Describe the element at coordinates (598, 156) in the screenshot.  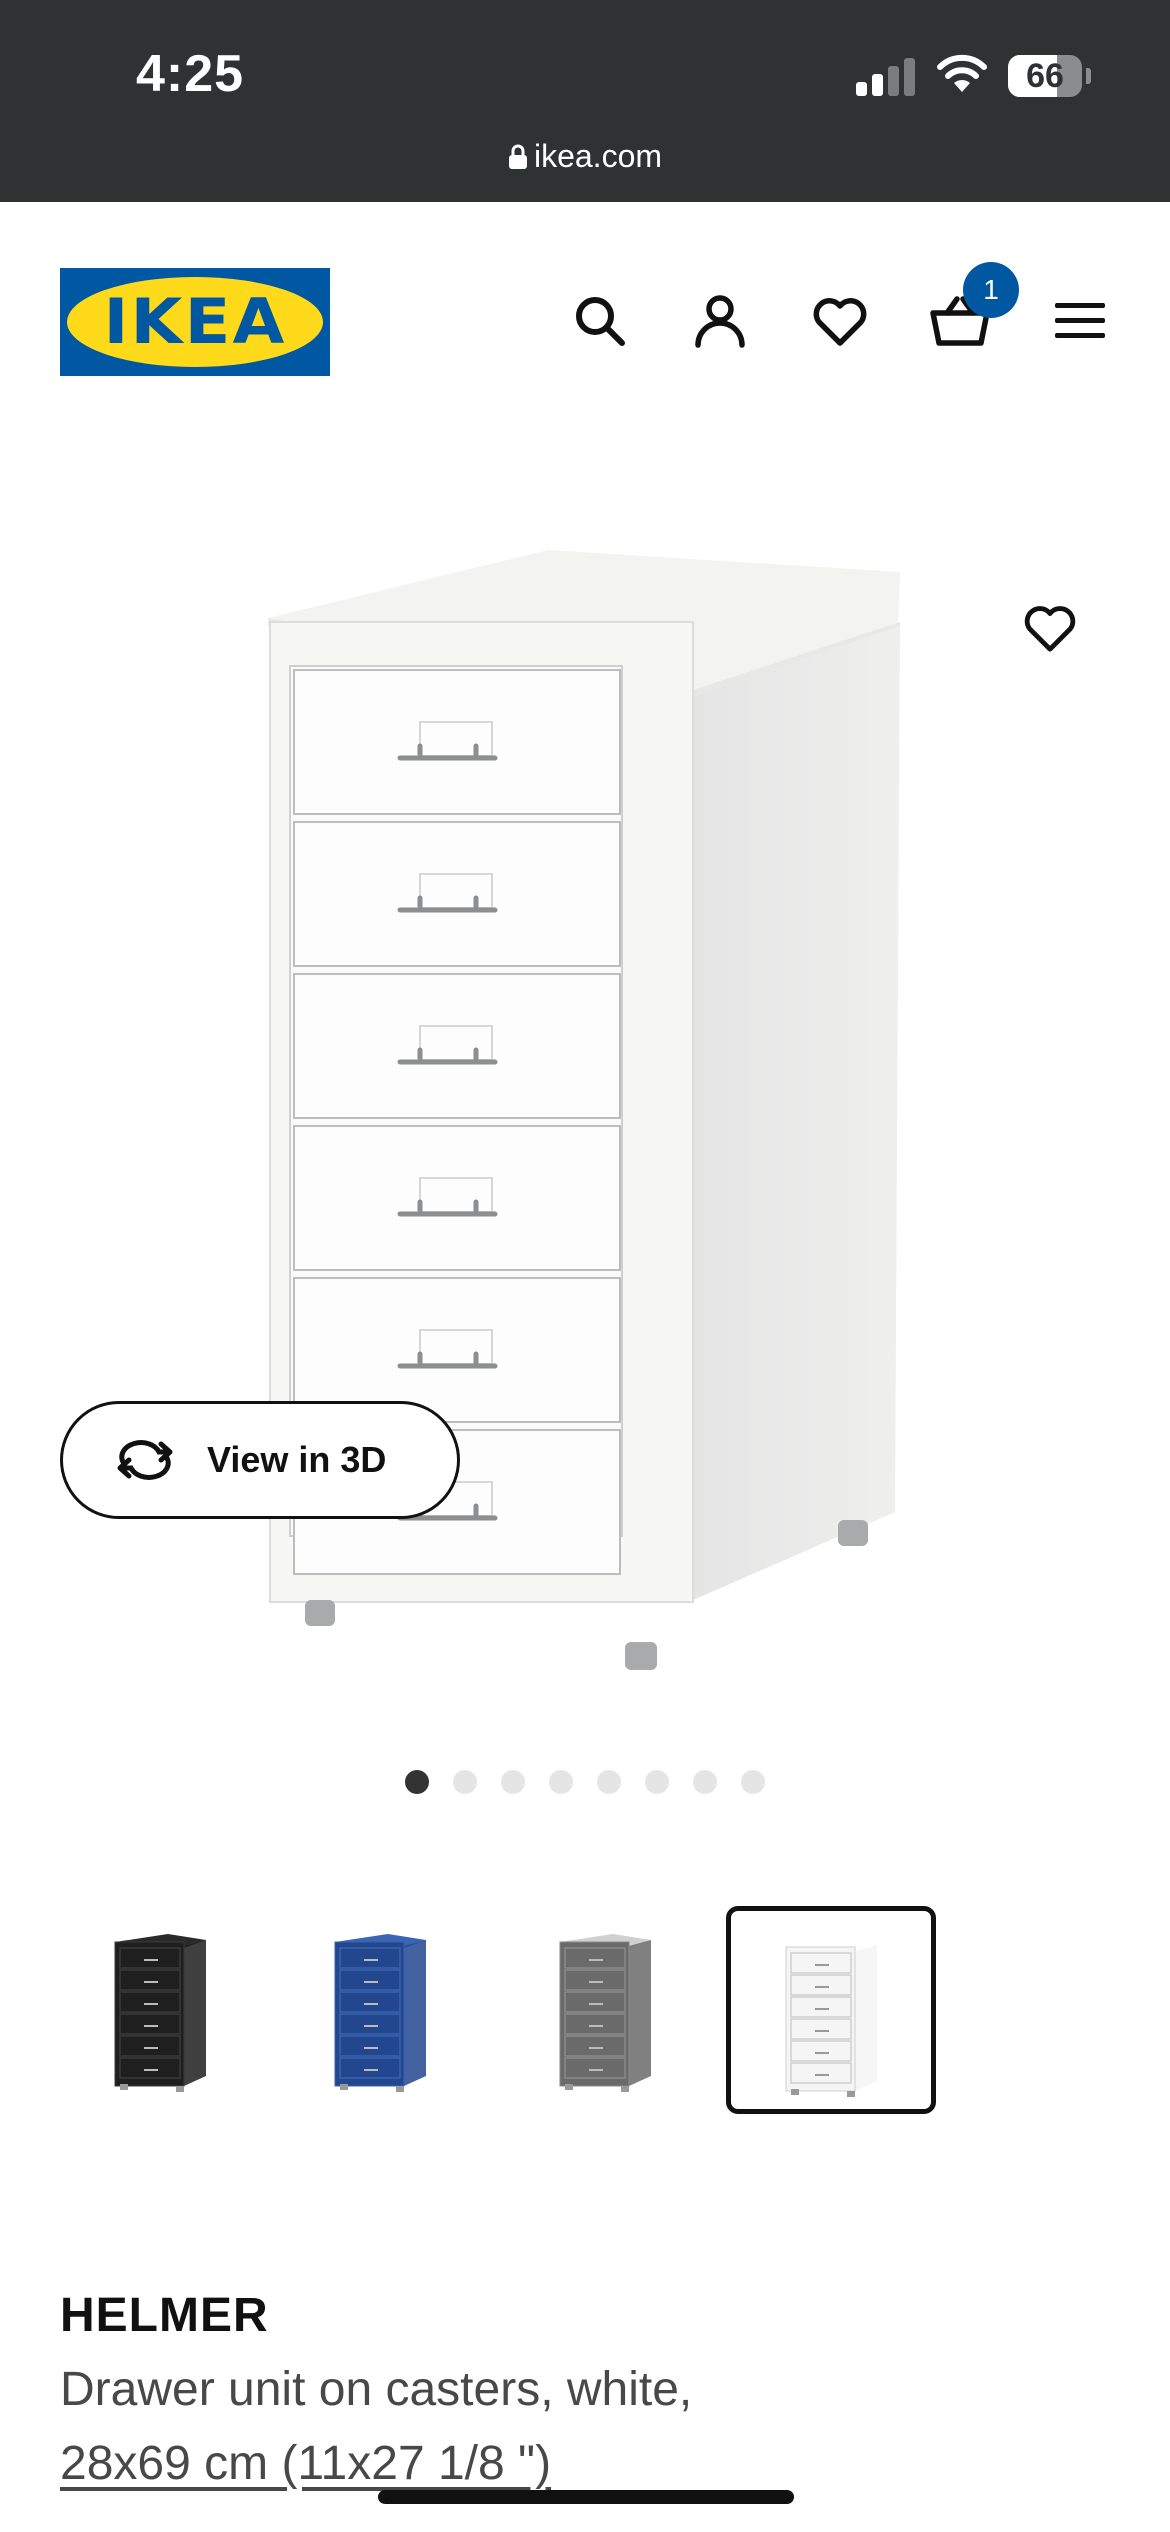
I see `url-text: ikea.com` at that location.